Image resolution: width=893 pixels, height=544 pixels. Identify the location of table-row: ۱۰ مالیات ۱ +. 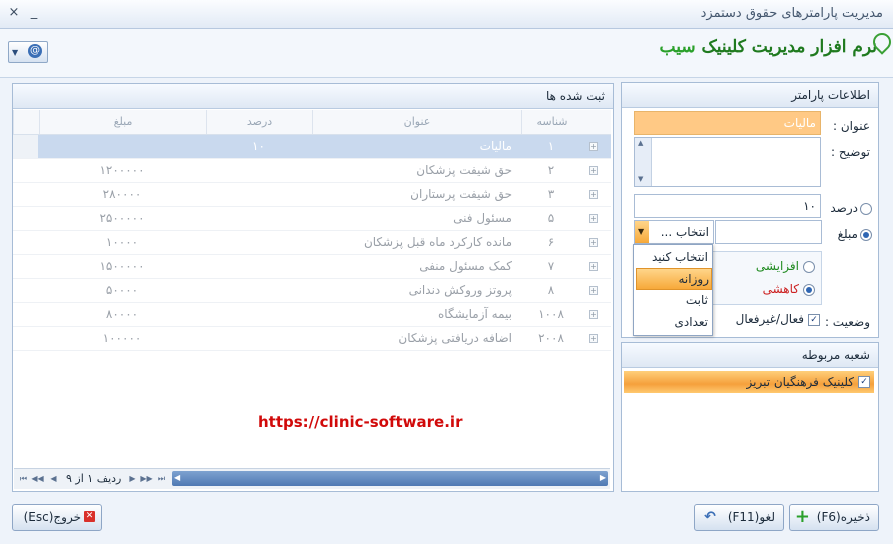
(312, 147).